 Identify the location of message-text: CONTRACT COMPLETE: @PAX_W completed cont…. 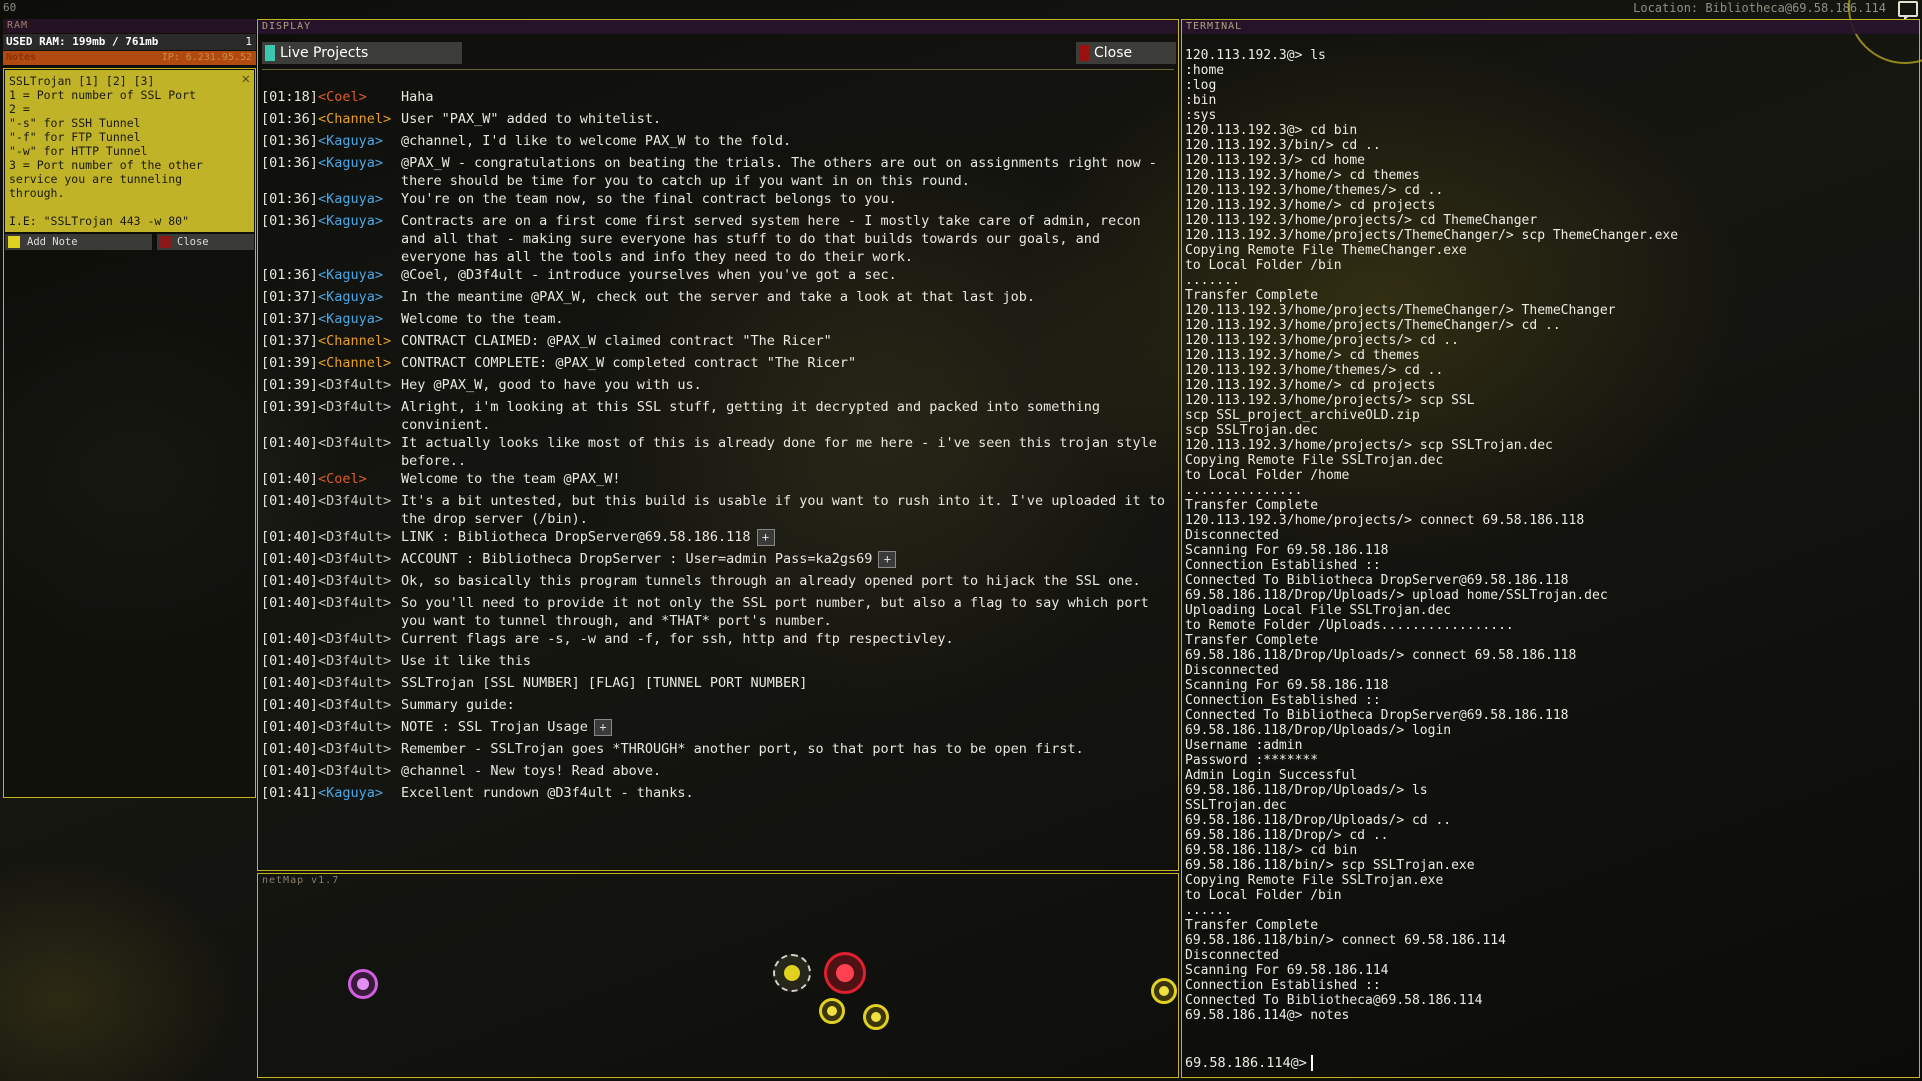
(629, 363).